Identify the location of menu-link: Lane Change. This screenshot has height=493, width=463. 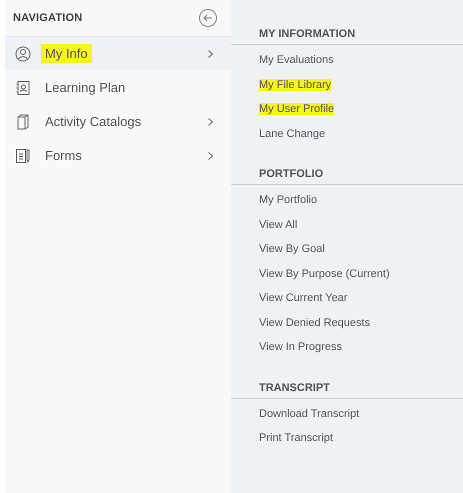
(292, 134).